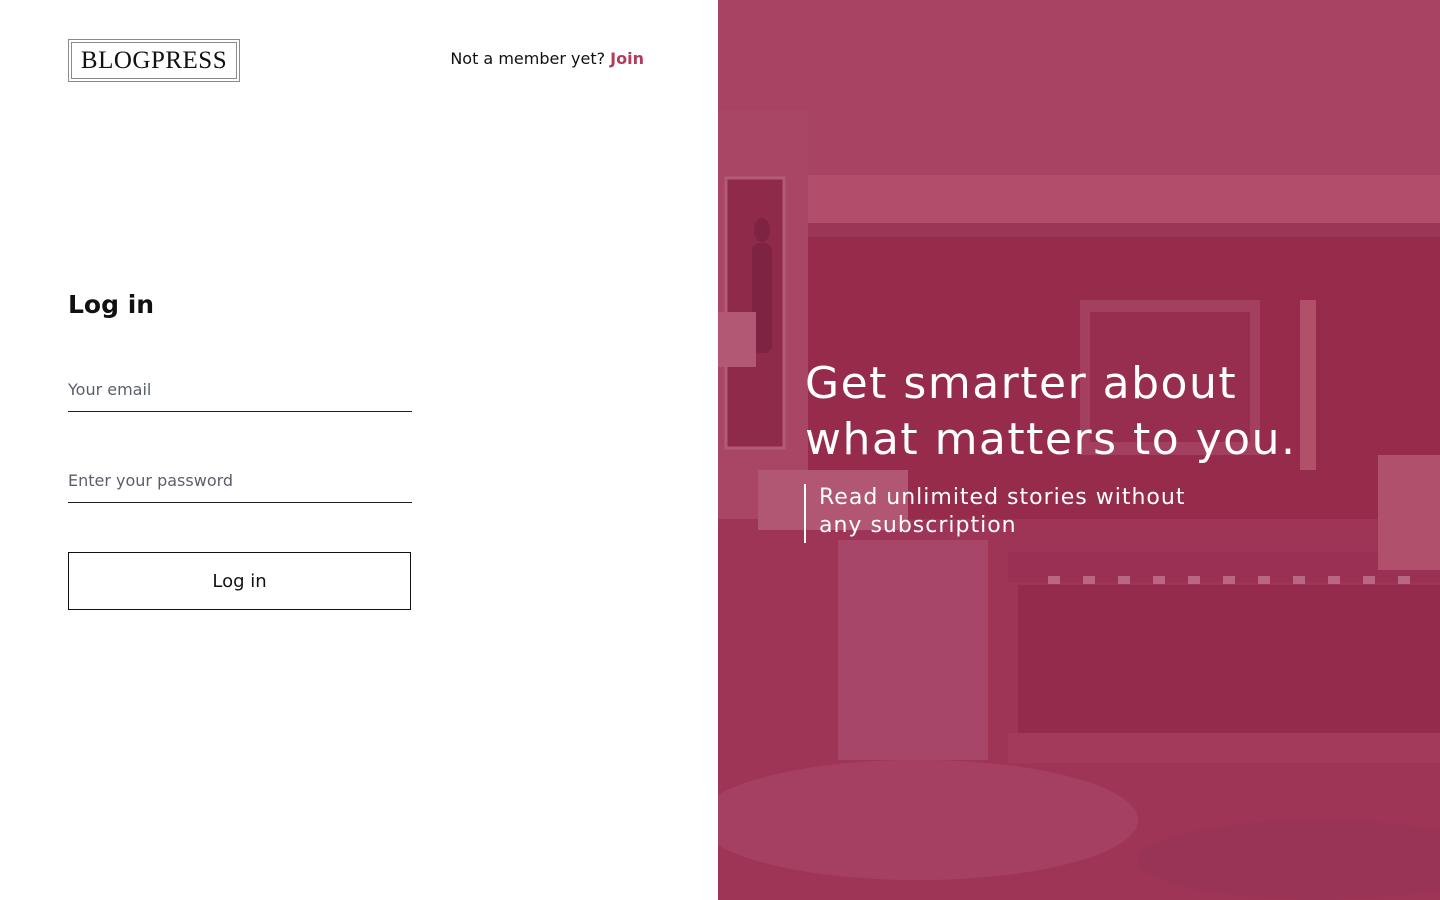 The width and height of the screenshot is (1440, 900). Describe the element at coordinates (1021, 383) in the screenshot. I see `hero-headline-line-1: Get smarter about` at that location.